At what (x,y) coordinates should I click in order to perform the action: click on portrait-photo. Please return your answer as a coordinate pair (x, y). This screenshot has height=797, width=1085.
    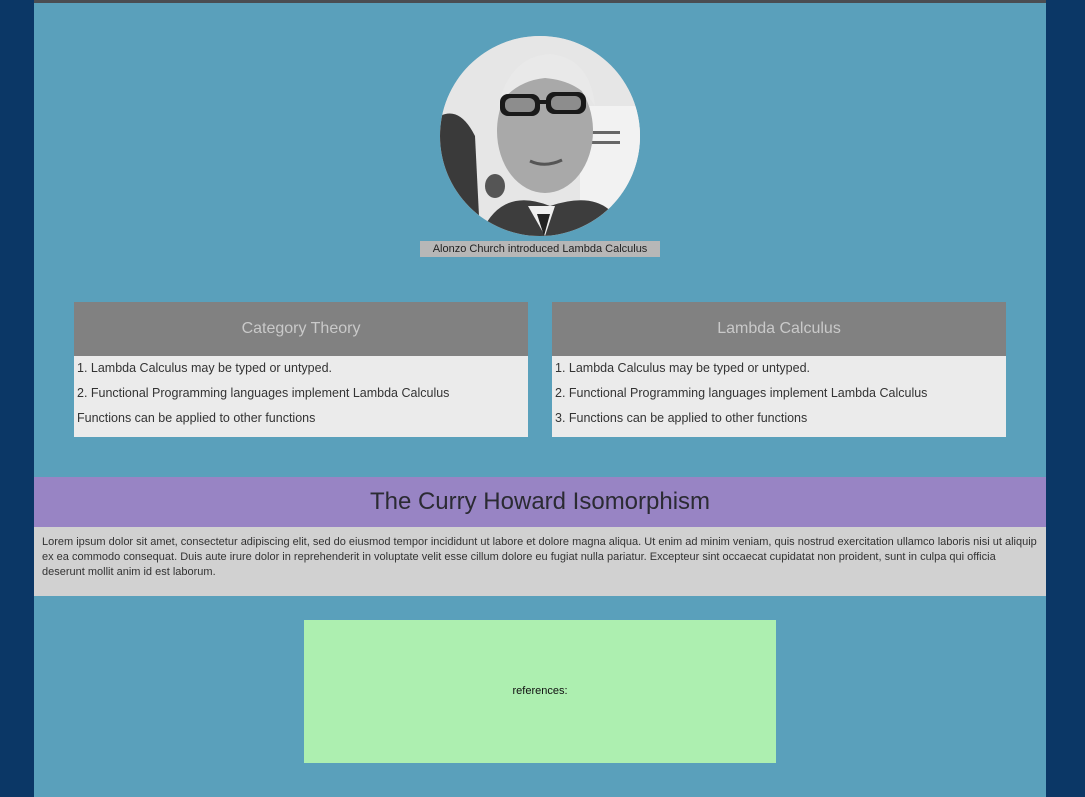
    Looking at the image, I should click on (540, 136).